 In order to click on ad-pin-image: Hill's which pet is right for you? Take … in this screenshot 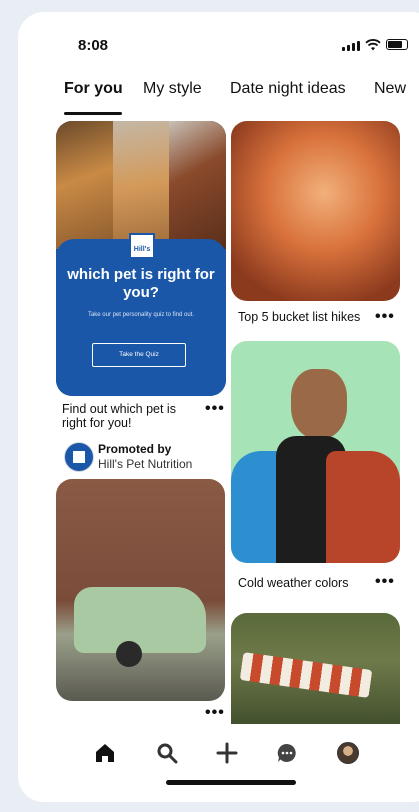, I will do `click(141, 258)`.